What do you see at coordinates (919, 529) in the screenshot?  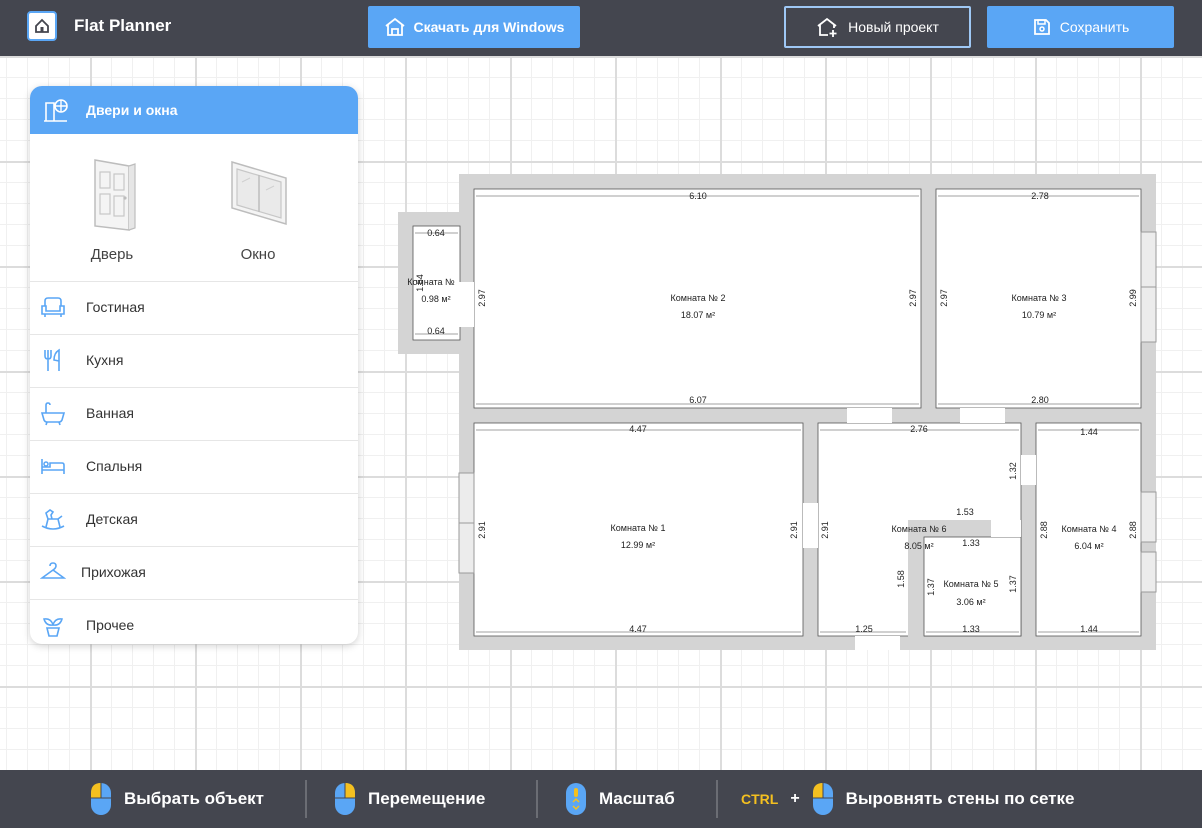 I see `room-6-name: Комната № 6` at bounding box center [919, 529].